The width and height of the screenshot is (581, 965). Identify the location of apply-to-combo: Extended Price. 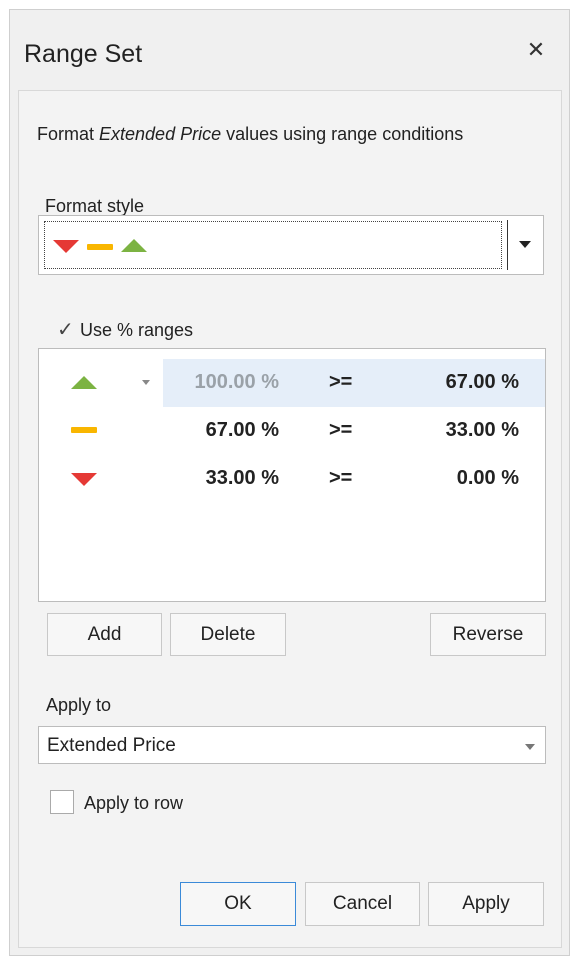
(292, 745).